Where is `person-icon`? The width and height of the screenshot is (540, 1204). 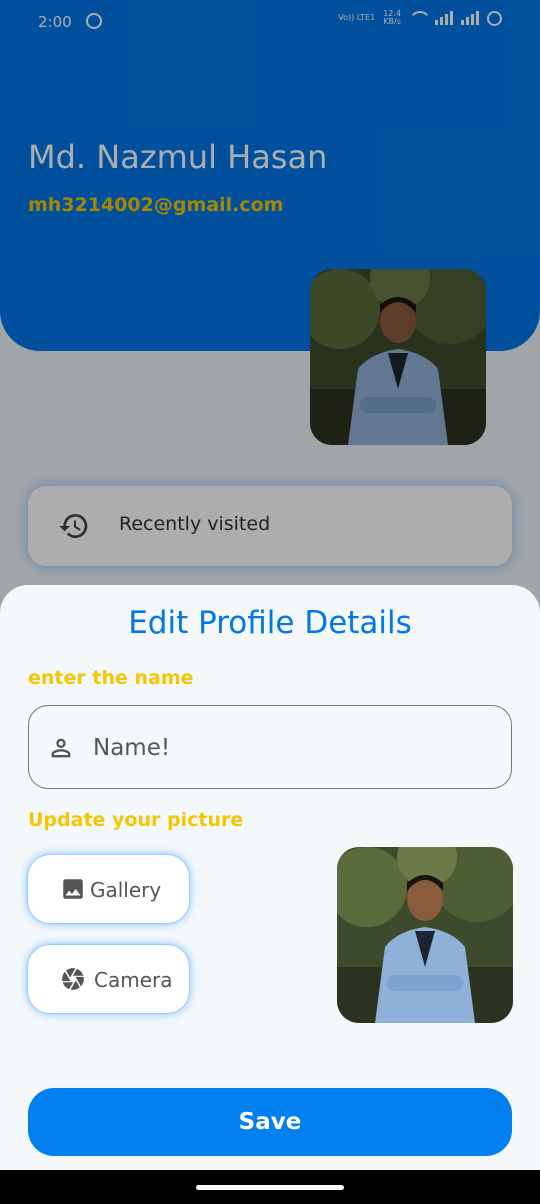
person-icon is located at coordinates (61, 748).